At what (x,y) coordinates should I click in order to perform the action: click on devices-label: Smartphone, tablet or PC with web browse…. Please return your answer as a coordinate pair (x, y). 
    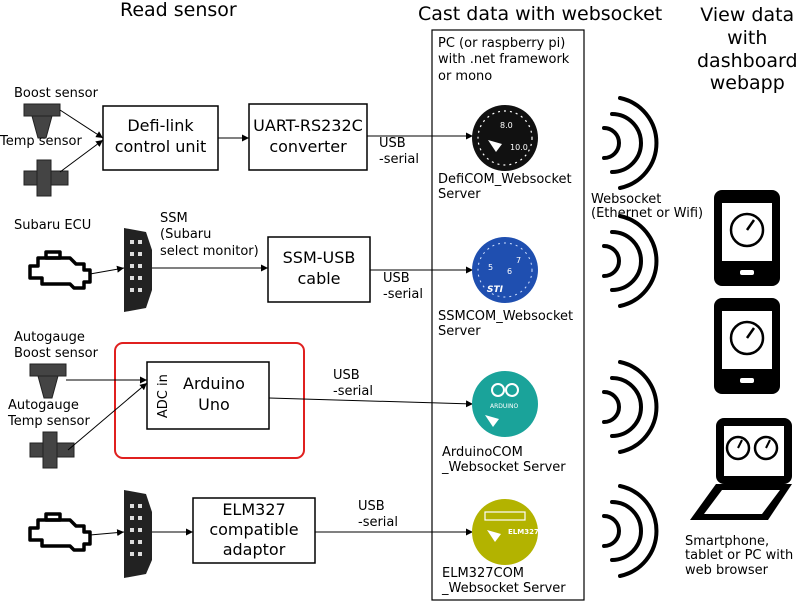
    Looking at the image, I should click on (739, 556).